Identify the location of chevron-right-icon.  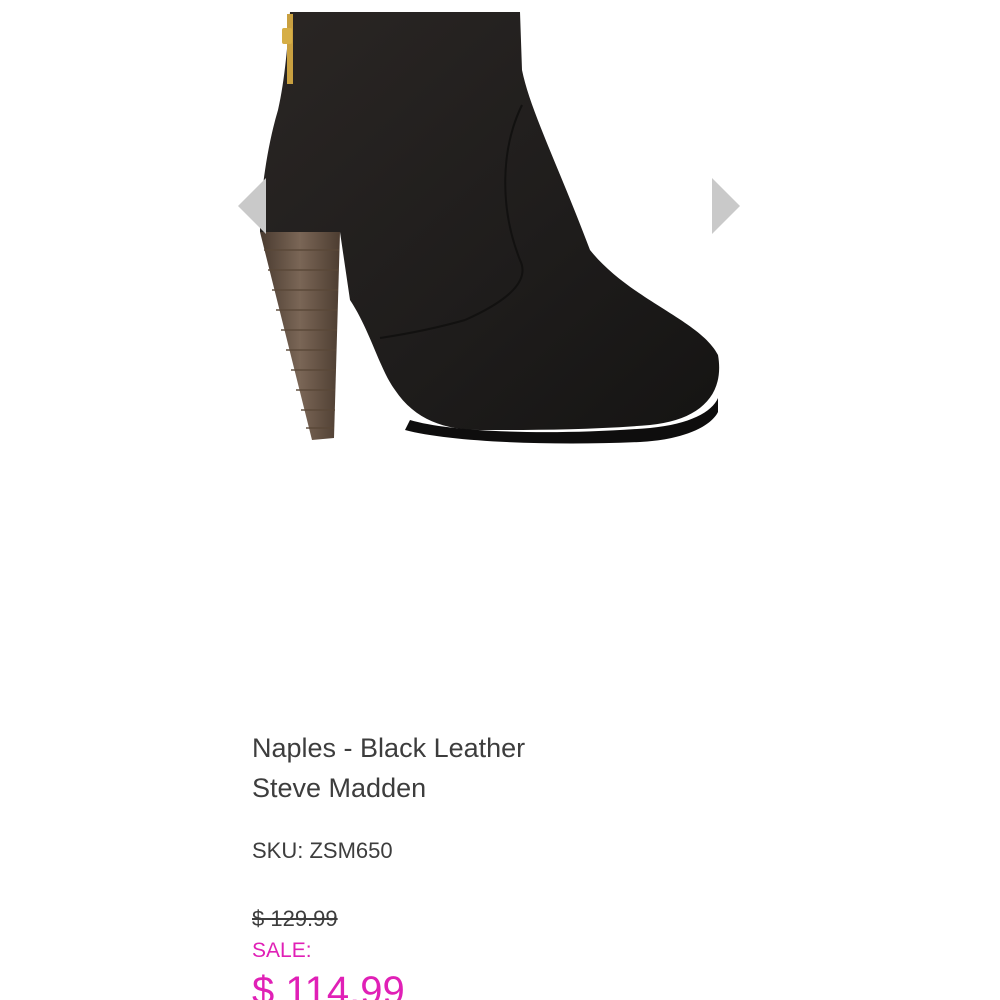
(726, 206).